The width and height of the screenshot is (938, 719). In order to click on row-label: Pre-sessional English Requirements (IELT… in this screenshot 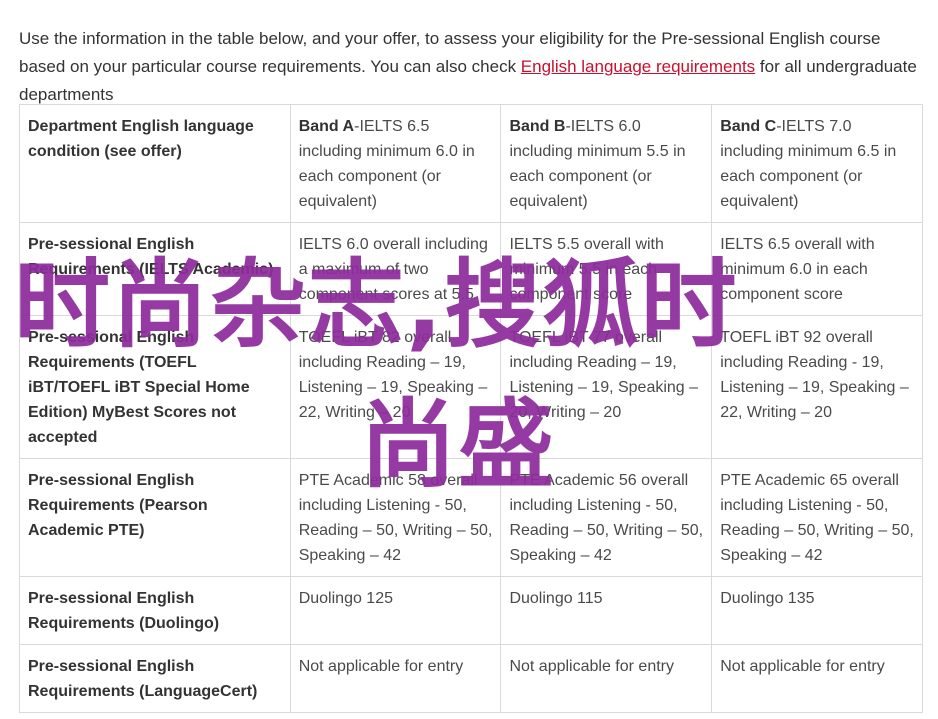, I will do `click(155, 269)`.